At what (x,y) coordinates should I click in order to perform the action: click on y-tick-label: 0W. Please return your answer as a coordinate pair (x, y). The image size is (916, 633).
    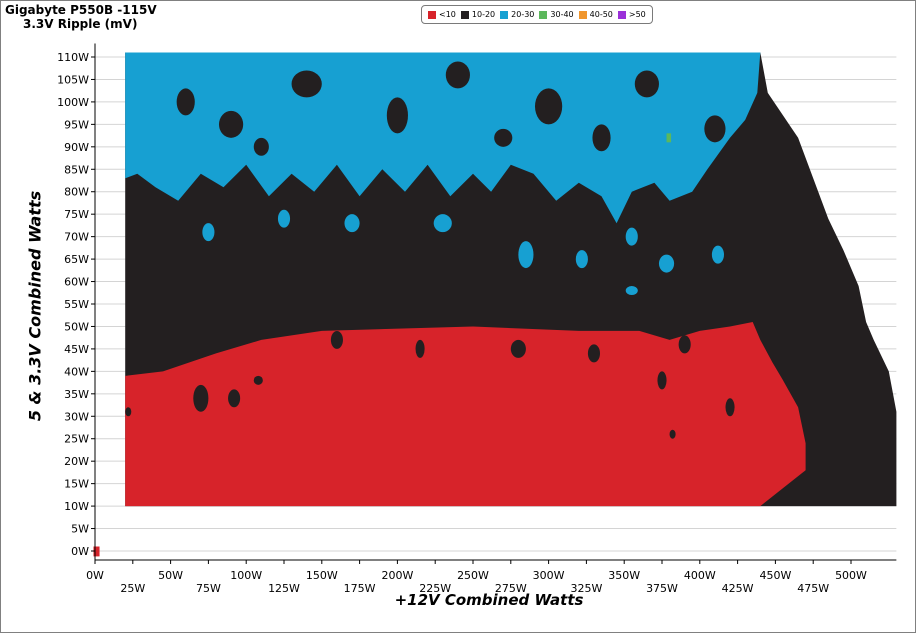
    Looking at the image, I should click on (80, 551).